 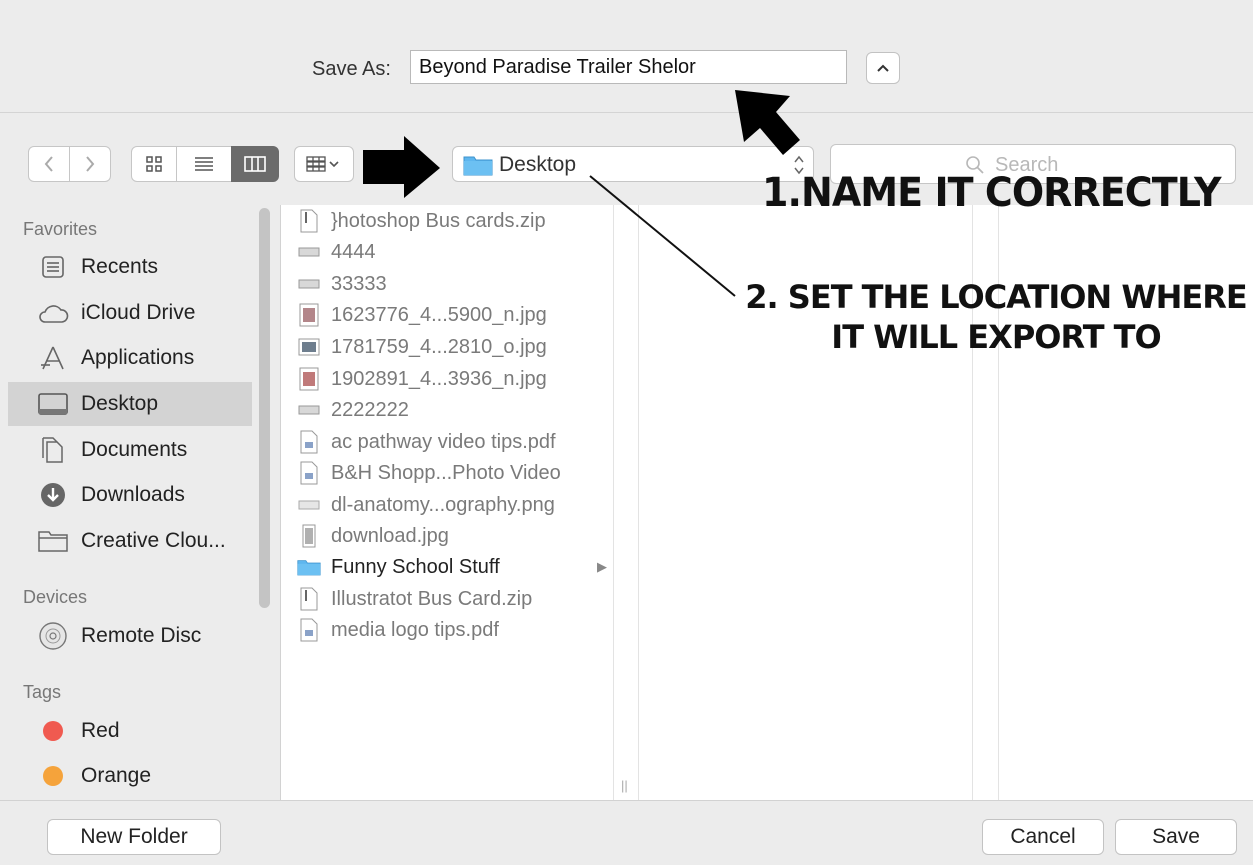 What do you see at coordinates (992, 193) in the screenshot?
I see `annotation-step-1: 1.NAME IT CORRECTLY` at bounding box center [992, 193].